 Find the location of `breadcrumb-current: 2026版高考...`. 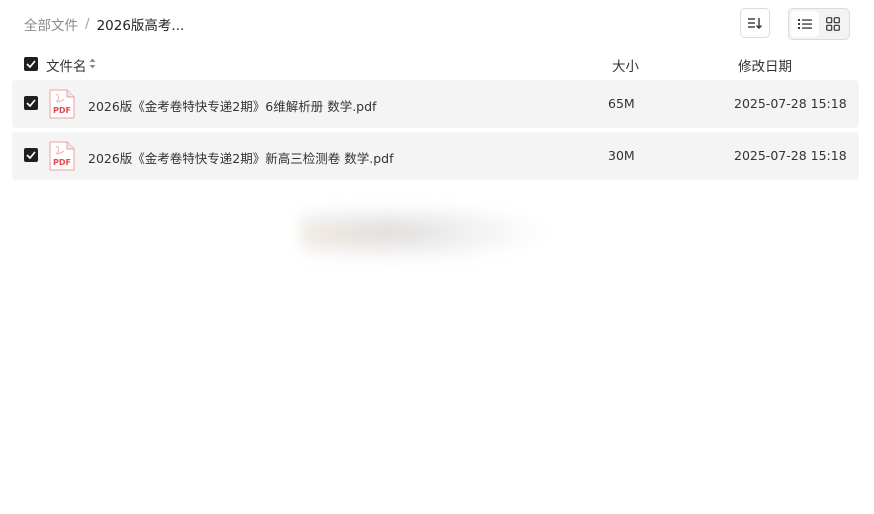

breadcrumb-current: 2026版高考... is located at coordinates (140, 26).